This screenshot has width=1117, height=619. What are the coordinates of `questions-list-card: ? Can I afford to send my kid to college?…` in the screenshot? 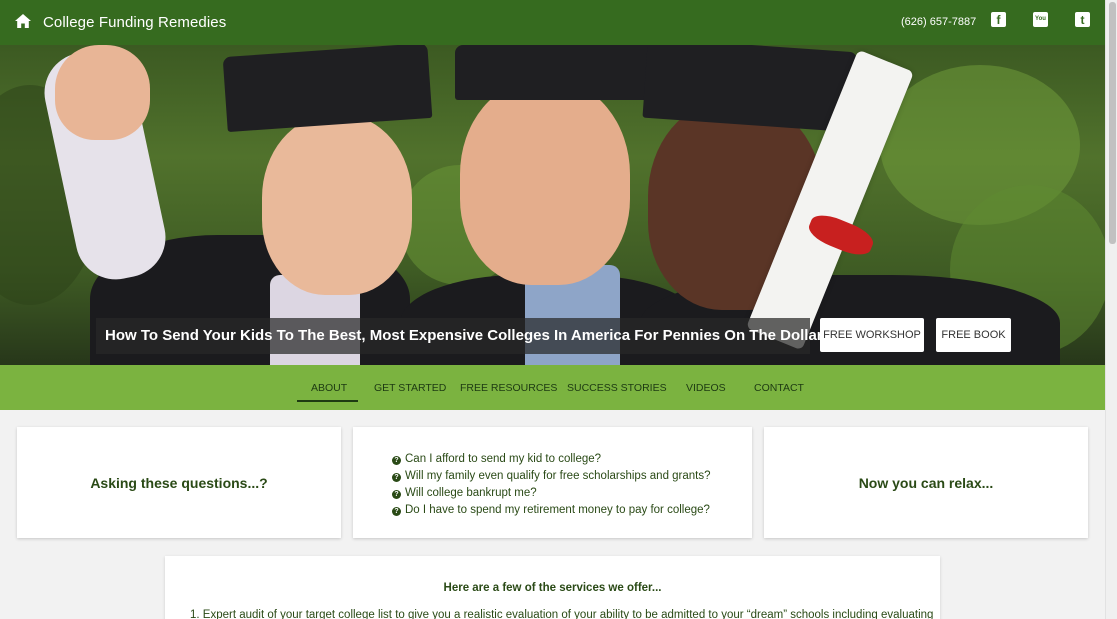 It's located at (552, 482).